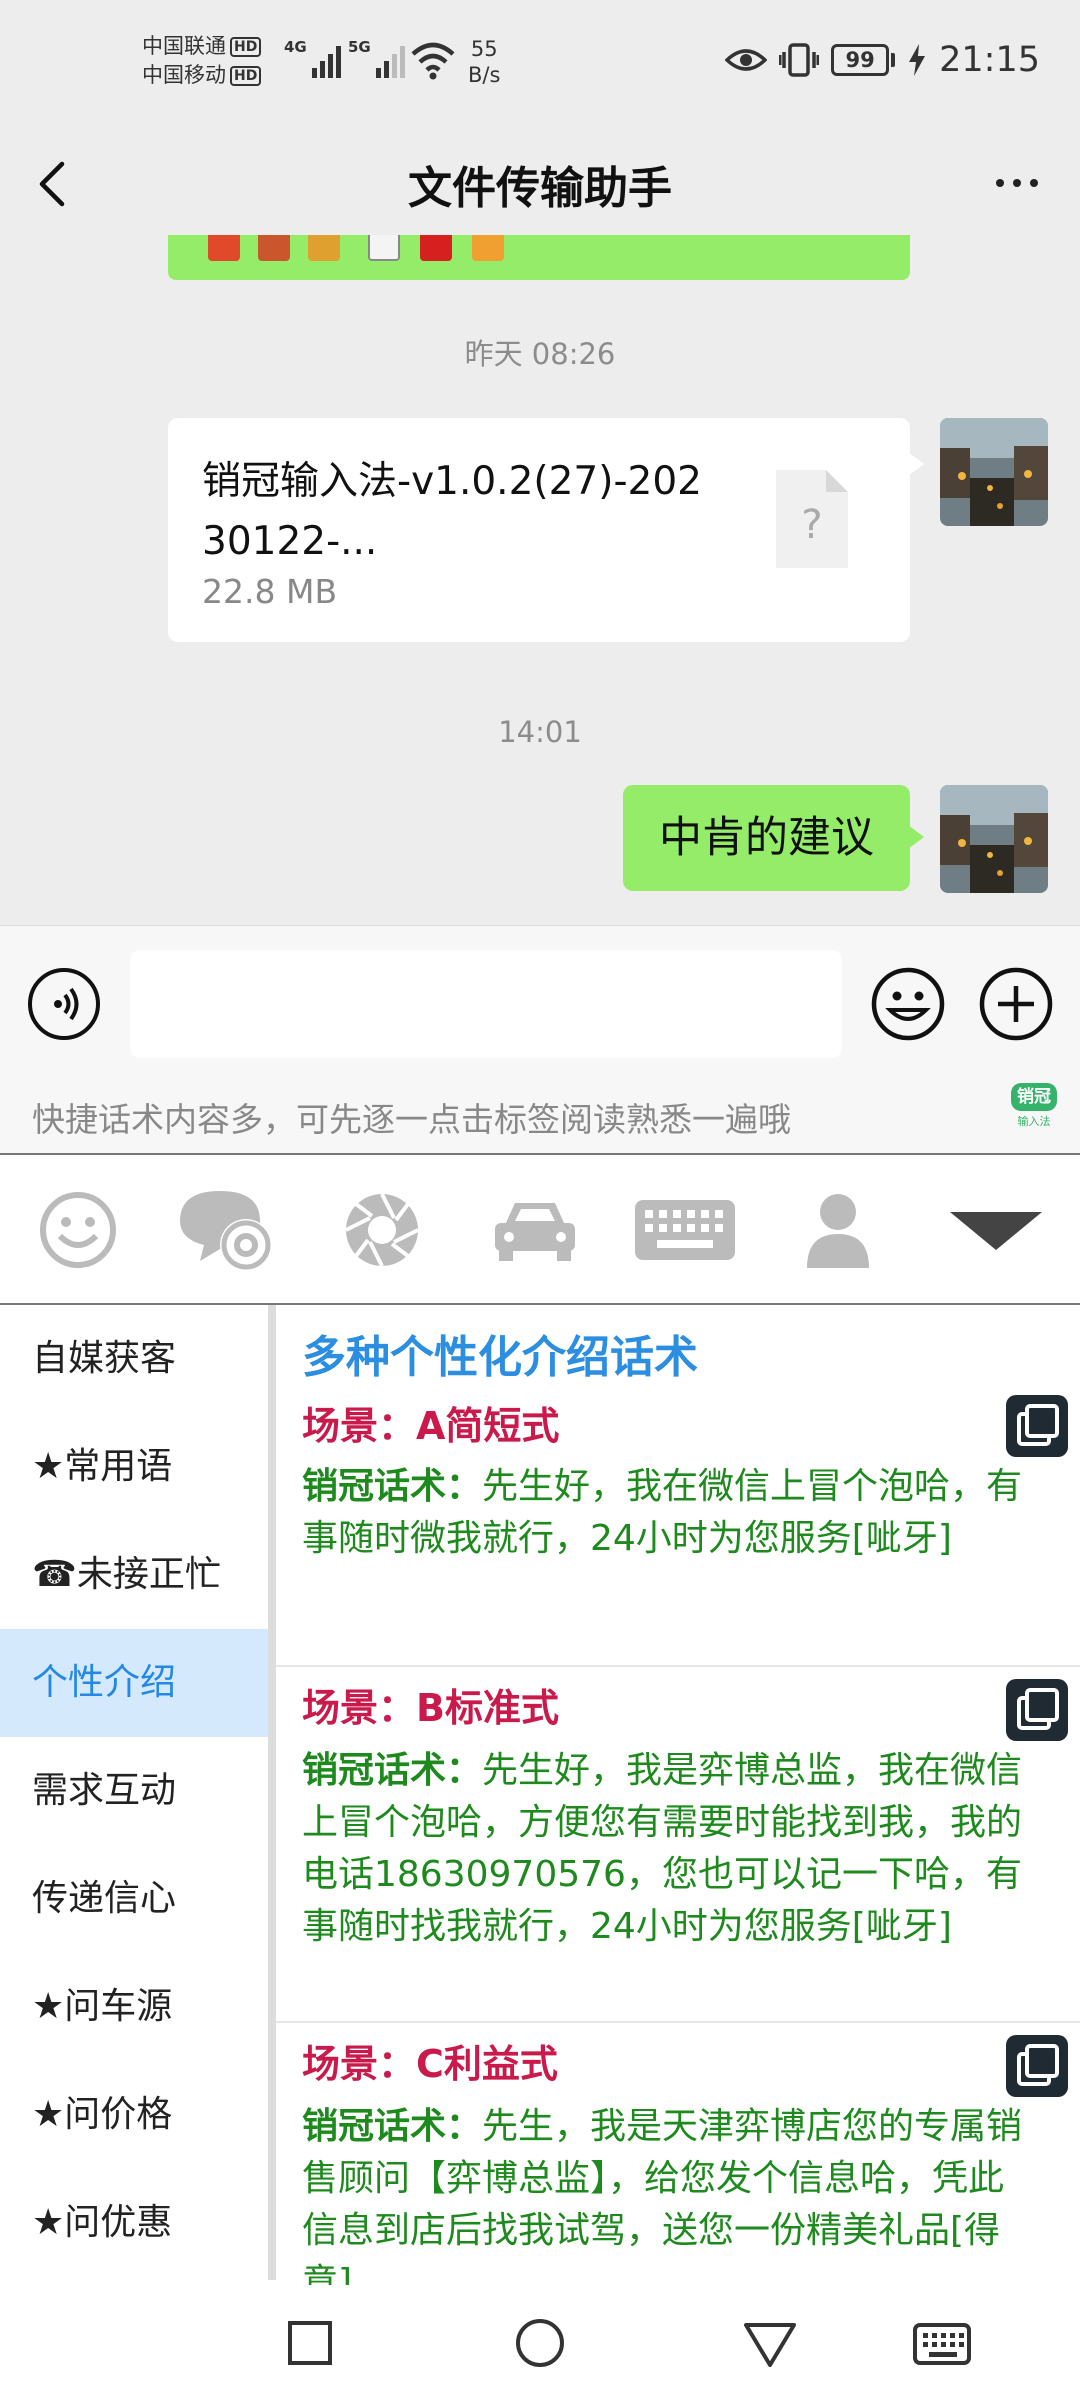 The height and width of the screenshot is (2400, 1080). Describe the element at coordinates (411, 1119) in the screenshot. I see `keyboard-hint: 快捷话术内容多，可先逐一点击标签阅读熟悉一遍哦` at that location.